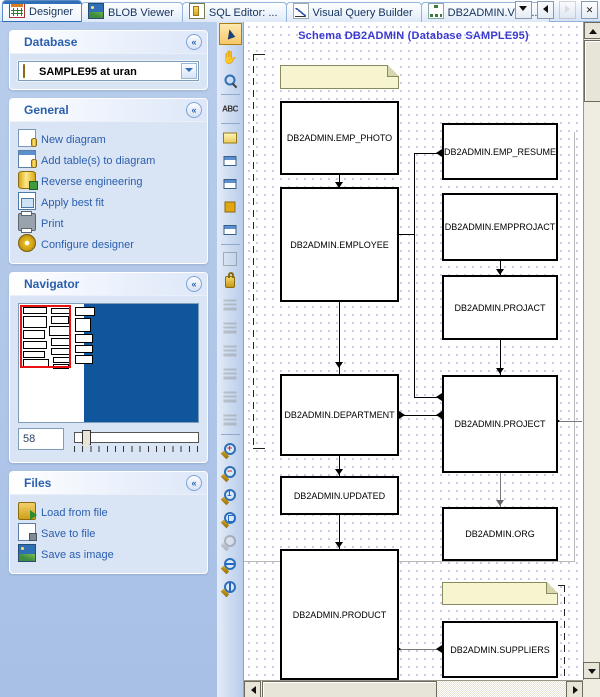  Describe the element at coordinates (339, 415) in the screenshot. I see `diagram-table: DB2ADMIN.DEPARTMENT` at that location.